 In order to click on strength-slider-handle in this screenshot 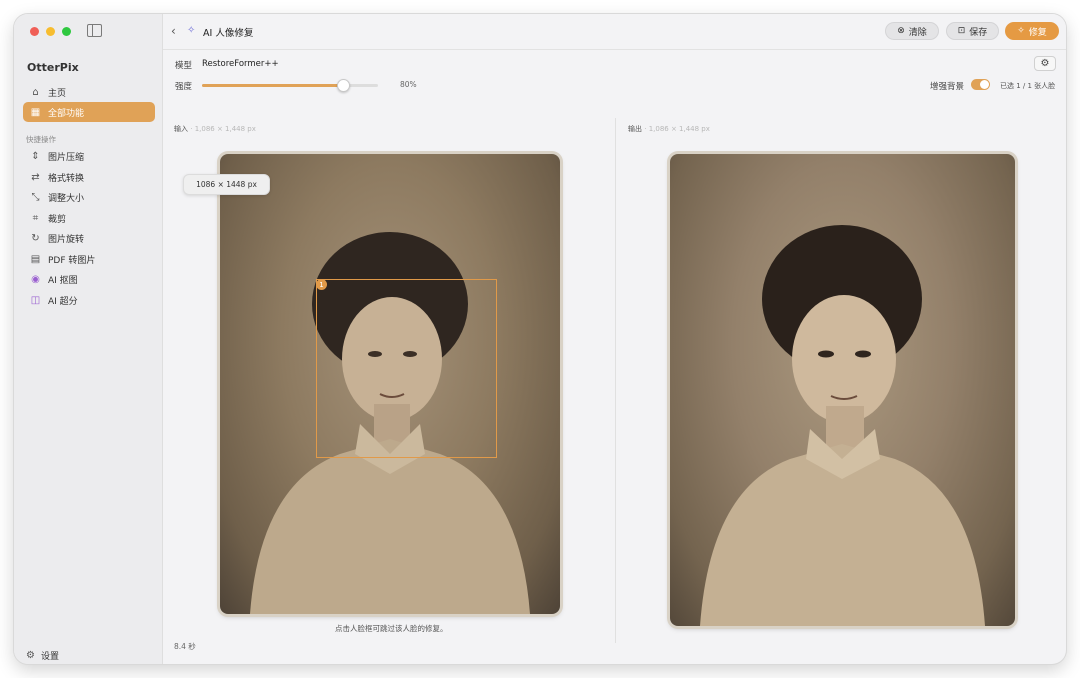, I will do `click(343, 85)`.